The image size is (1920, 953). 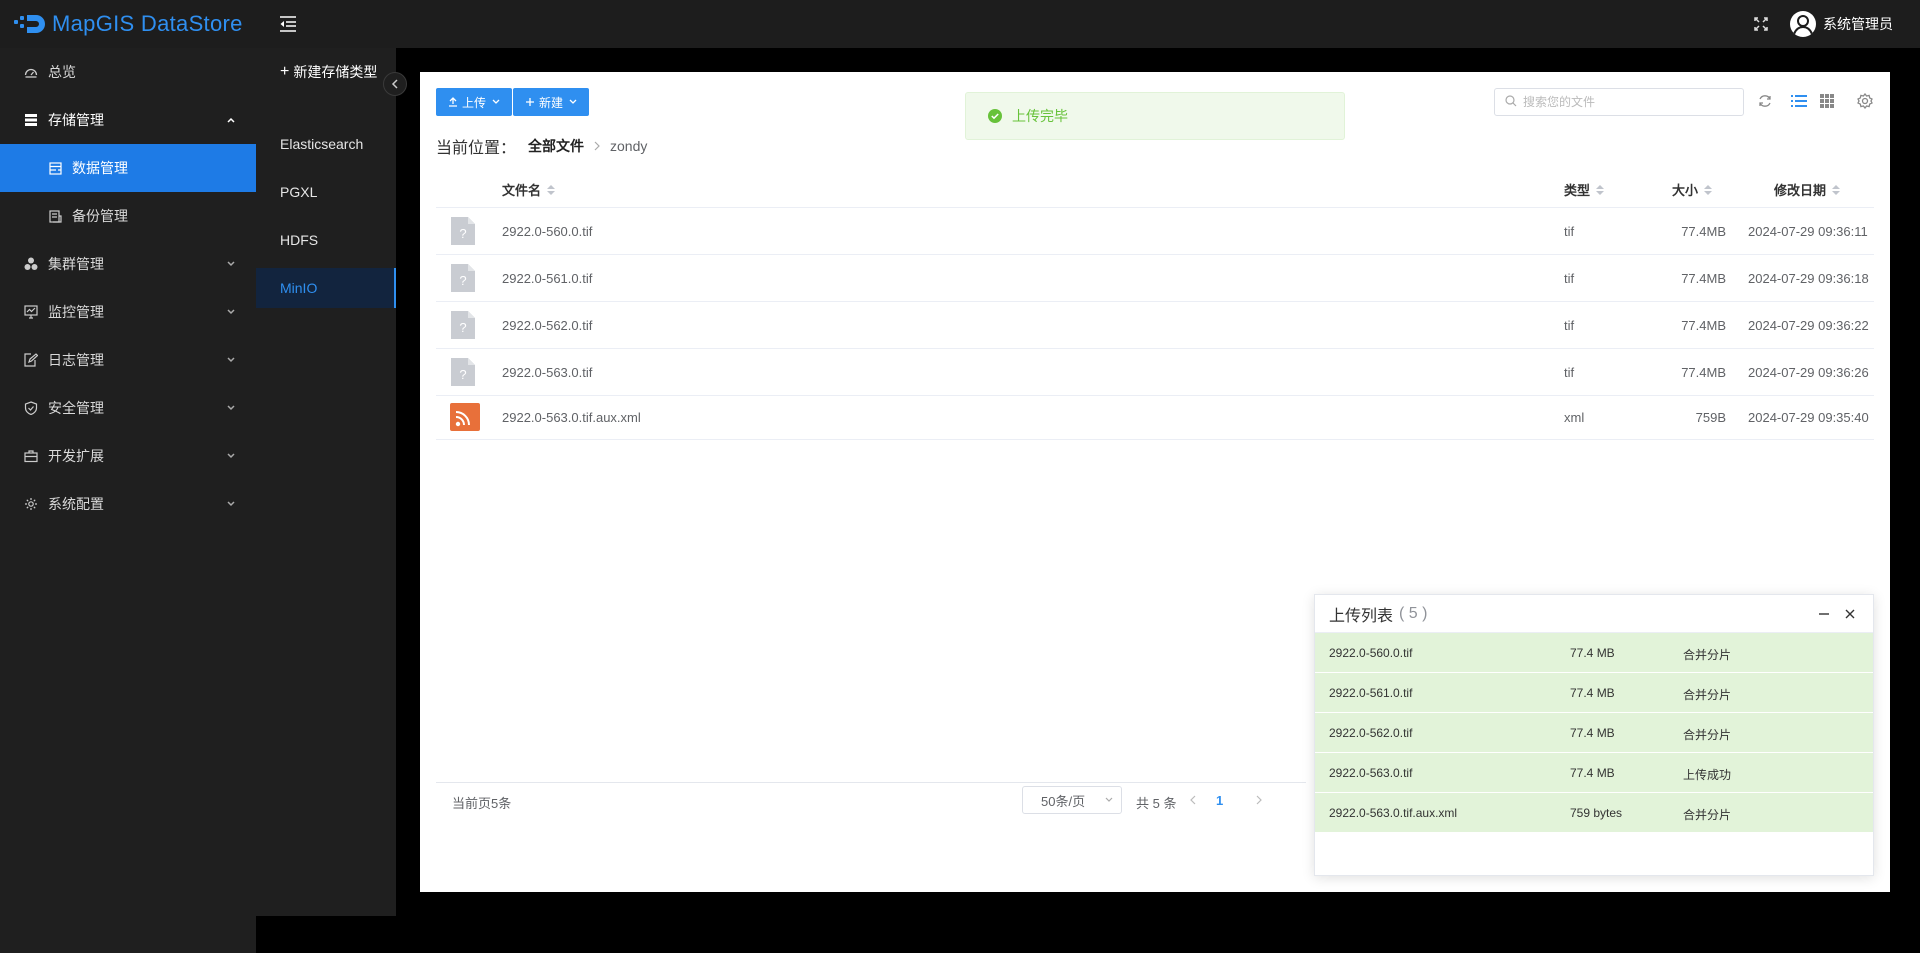 What do you see at coordinates (547, 325) in the screenshot?
I see `file-name: 2922.0-562.0.tif` at bounding box center [547, 325].